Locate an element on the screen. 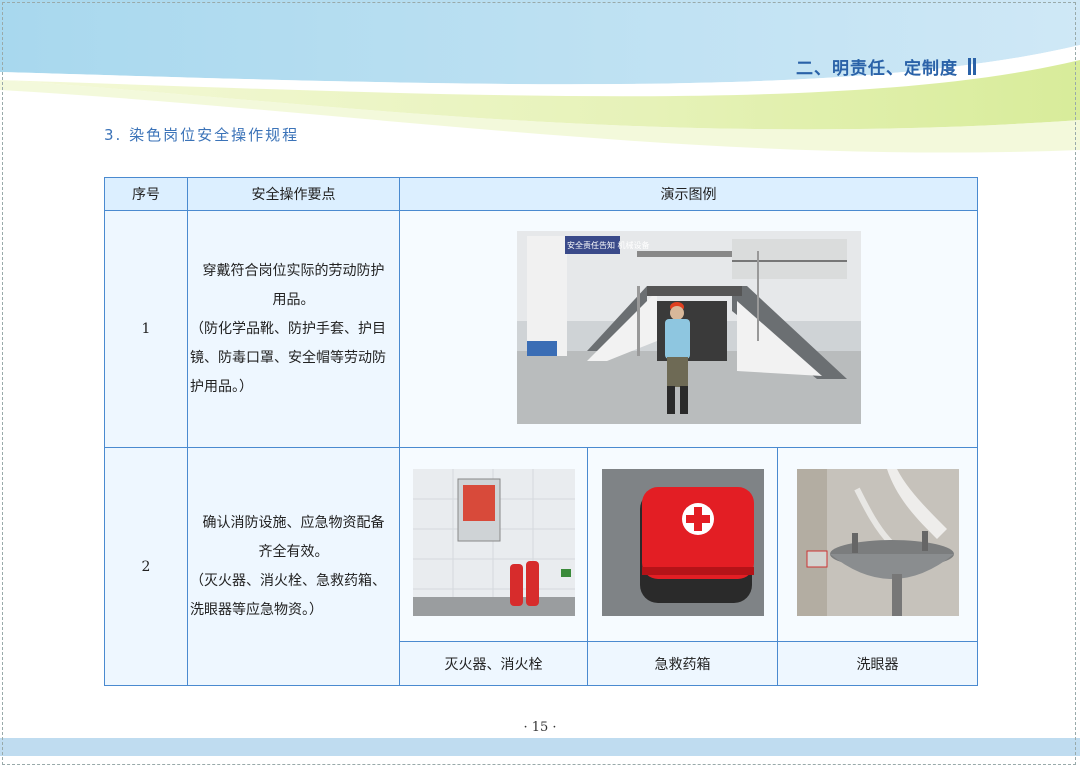 This screenshot has width=1080, height=769. caption-fire: 灭火器、消火栓 is located at coordinates (493, 663).